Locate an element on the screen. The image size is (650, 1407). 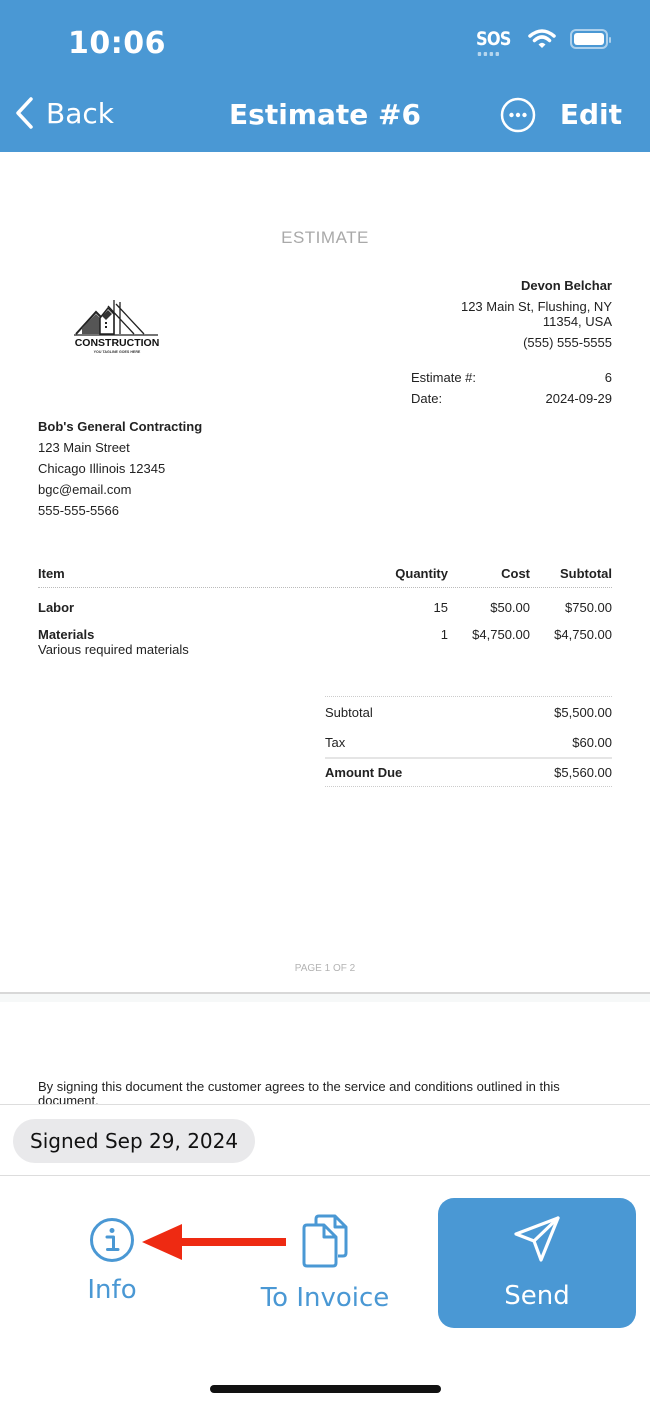
sos-icon: SOS is located at coordinates (494, 42).